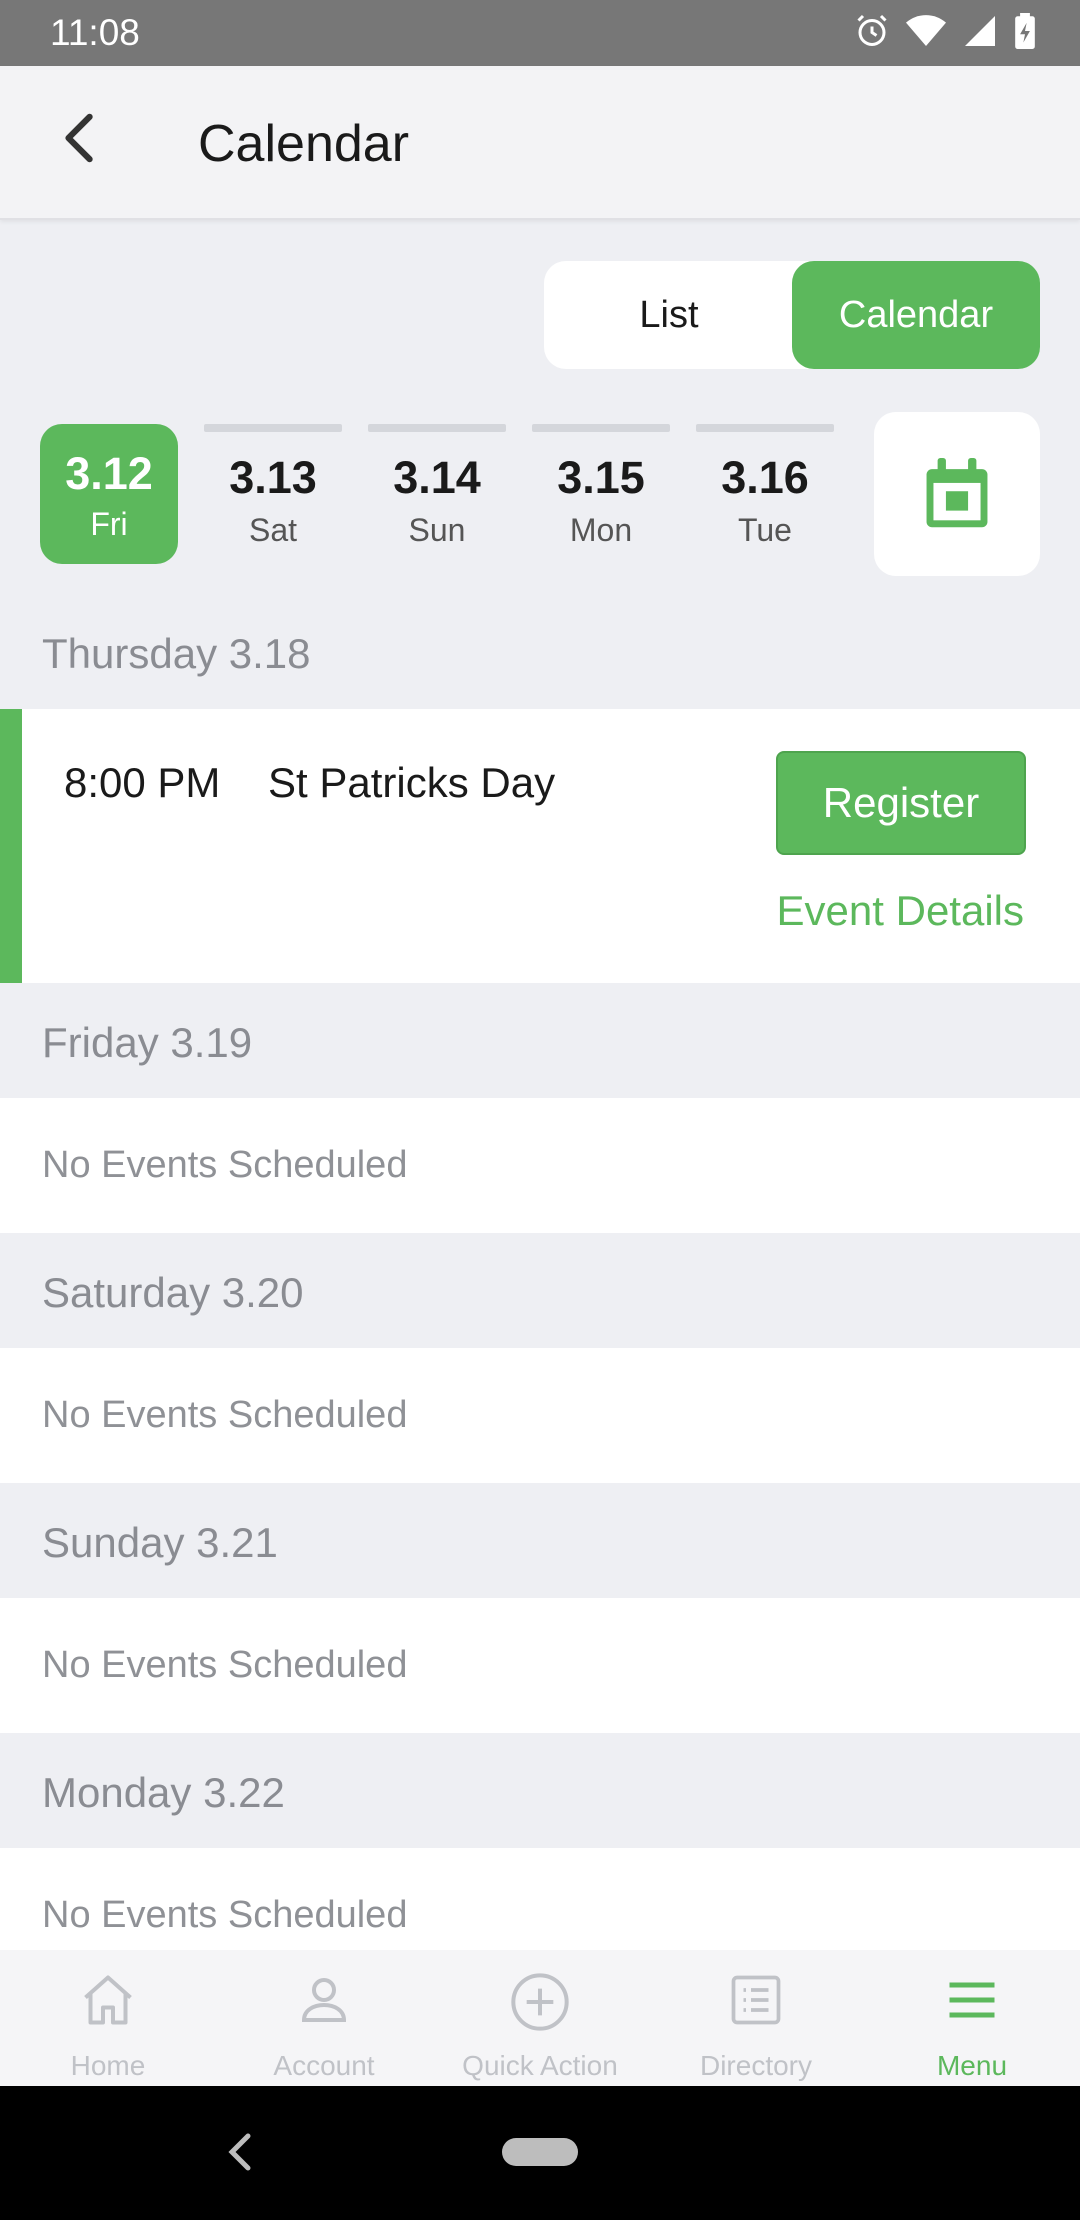 The height and width of the screenshot is (2220, 1080). I want to click on day-header: Thursday 3.18, so click(540, 654).